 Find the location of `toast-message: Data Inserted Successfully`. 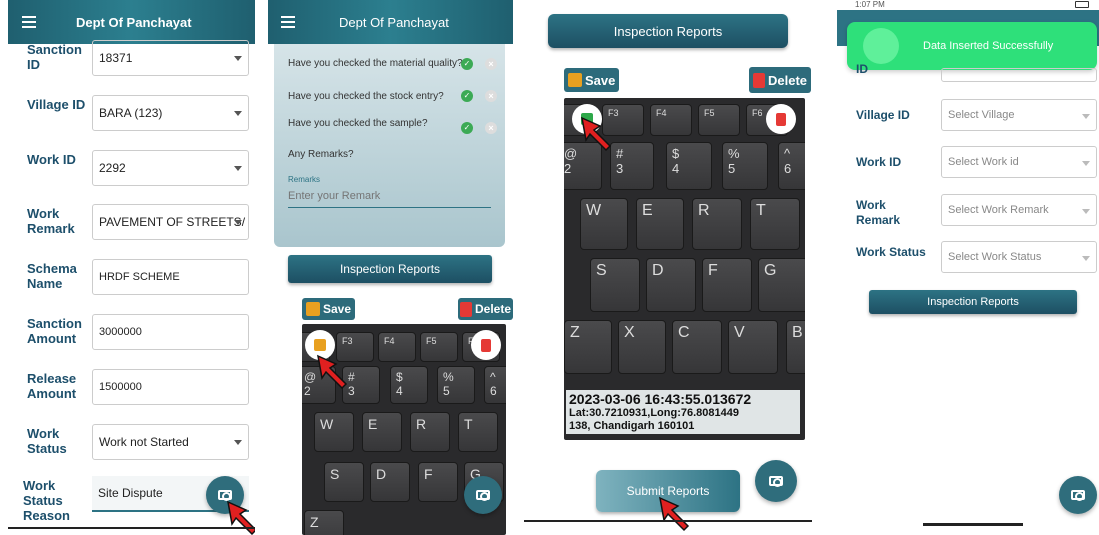

toast-message: Data Inserted Successfully is located at coordinates (988, 46).